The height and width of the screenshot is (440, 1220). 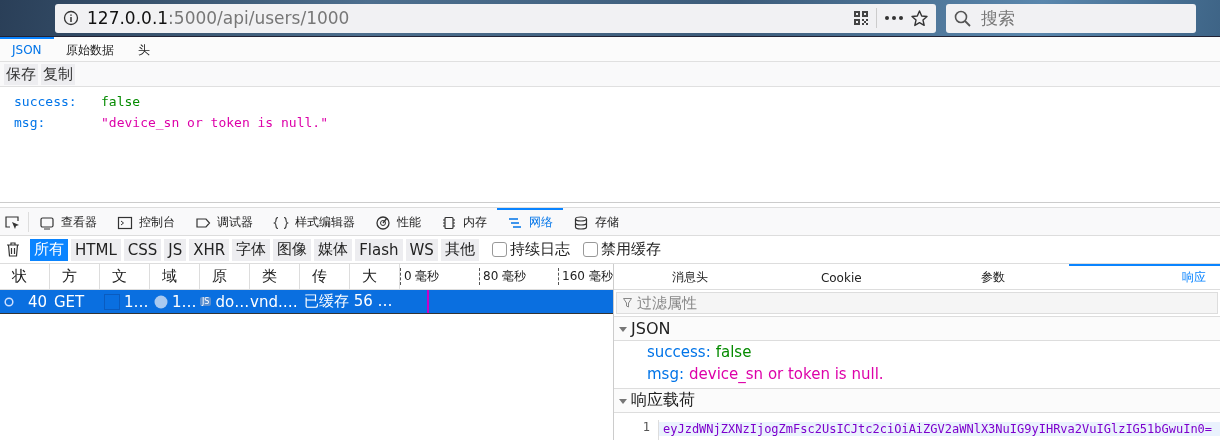 What do you see at coordinates (175, 276) in the screenshot?
I see `column-header: 域` at bounding box center [175, 276].